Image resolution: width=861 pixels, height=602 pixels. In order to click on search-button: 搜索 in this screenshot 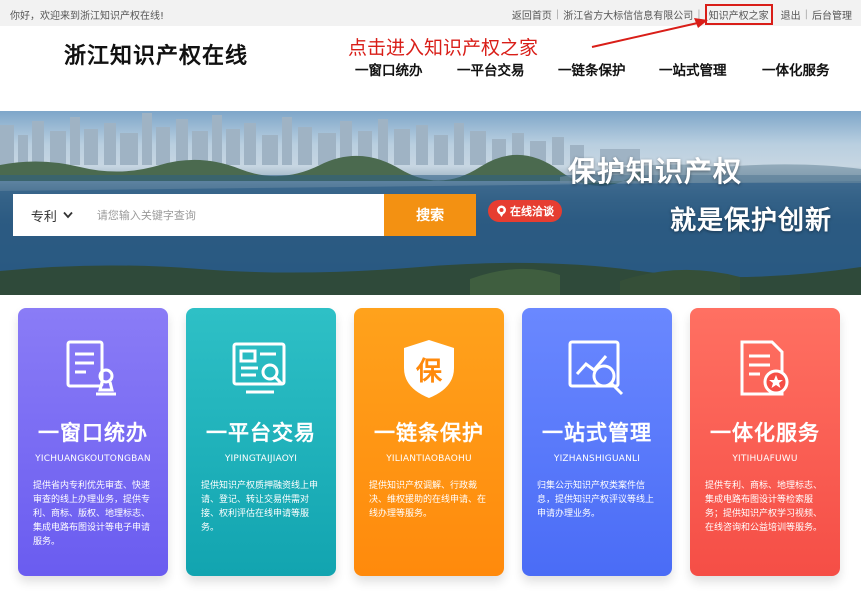, I will do `click(430, 215)`.